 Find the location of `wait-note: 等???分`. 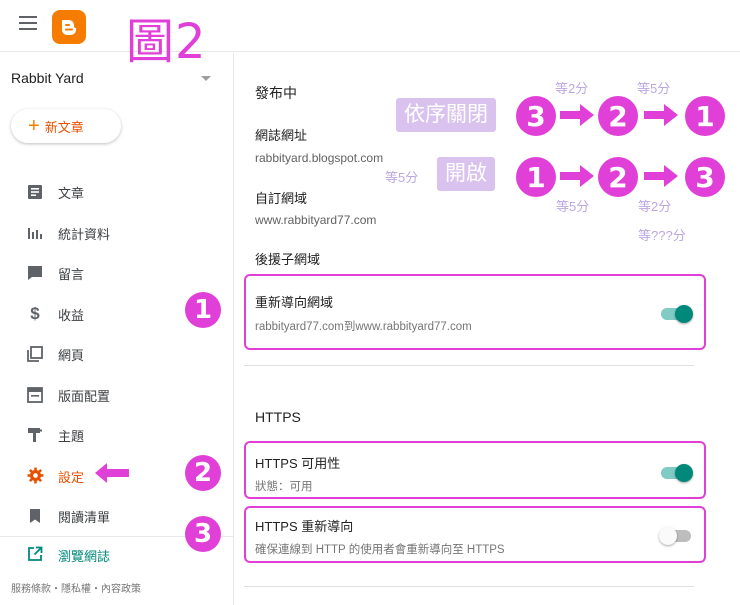

wait-note: 等???分 is located at coordinates (662, 235).